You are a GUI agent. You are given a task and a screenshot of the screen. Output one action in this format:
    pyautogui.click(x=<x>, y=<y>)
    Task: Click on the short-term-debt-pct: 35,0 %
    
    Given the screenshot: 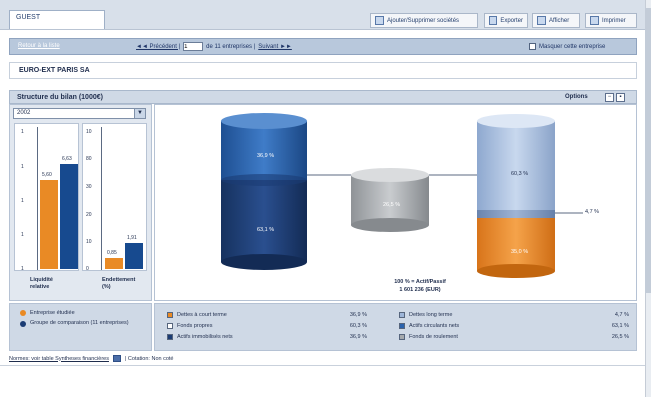 What is the action you would take?
    pyautogui.click(x=520, y=252)
    